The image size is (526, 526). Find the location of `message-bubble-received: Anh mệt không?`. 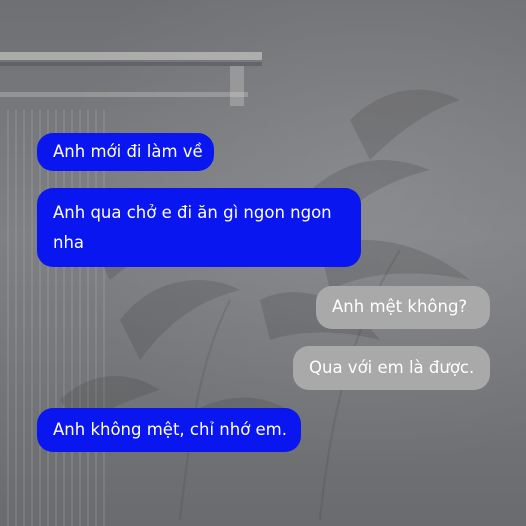

message-bubble-received: Anh mệt không? is located at coordinates (403, 307).